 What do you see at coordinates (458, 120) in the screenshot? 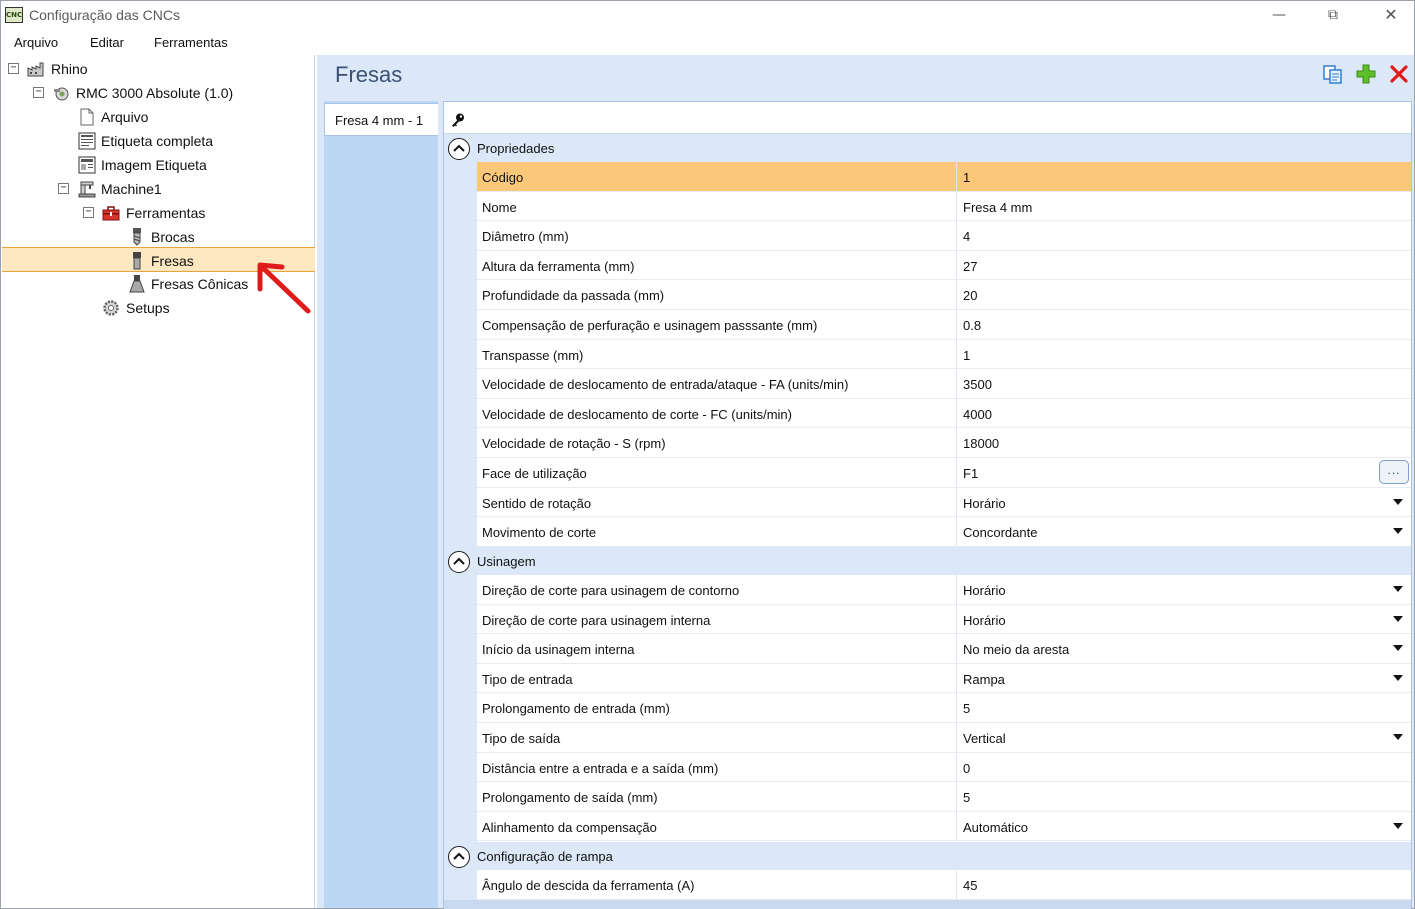
I see `key-icon` at bounding box center [458, 120].